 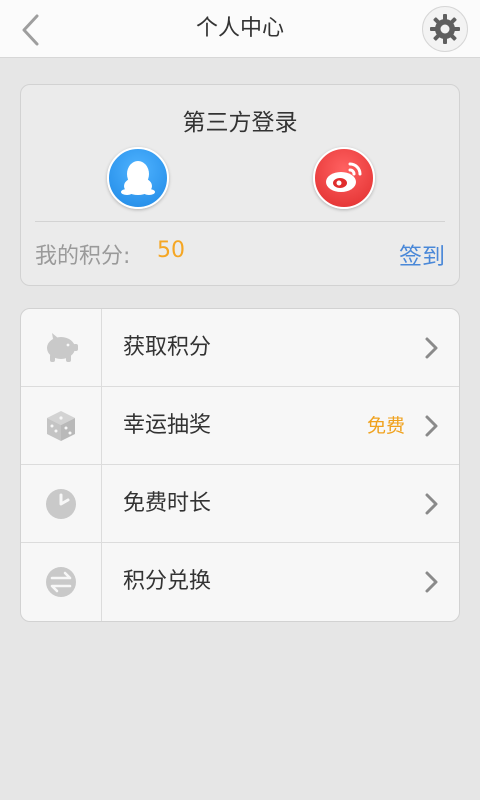 What do you see at coordinates (61, 504) in the screenshot?
I see `clock-icon` at bounding box center [61, 504].